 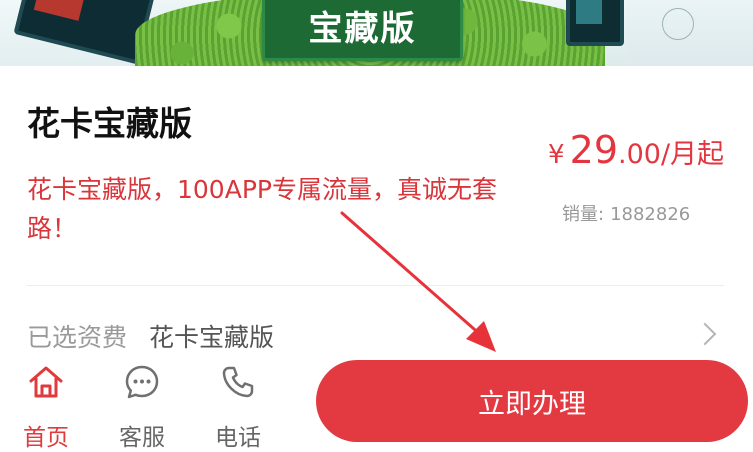 I want to click on selected-plan-value: 花卡宝藏版, so click(x=212, y=337).